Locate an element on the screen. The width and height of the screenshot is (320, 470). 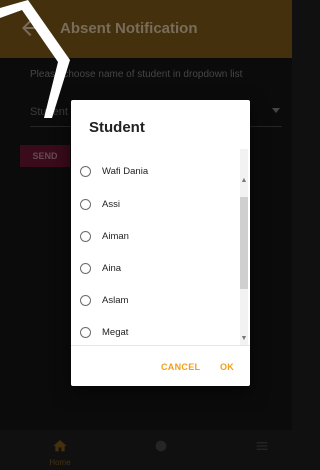
dialog-divider is located at coordinates (160, 345).